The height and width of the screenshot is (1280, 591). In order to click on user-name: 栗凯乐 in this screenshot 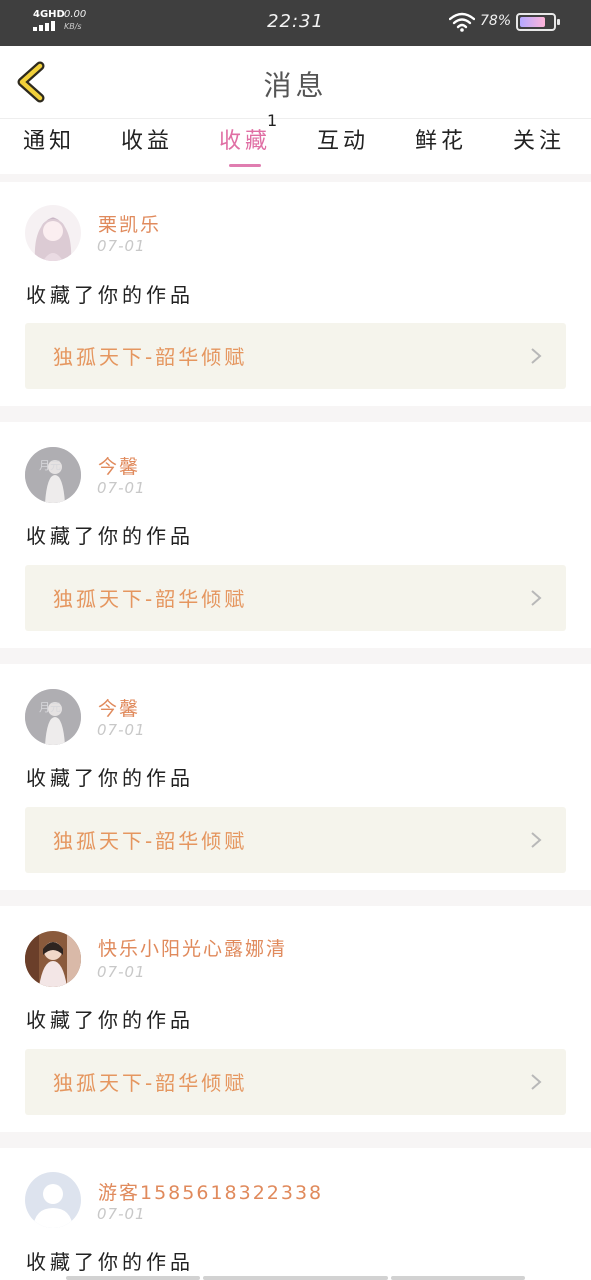, I will do `click(129, 223)`.